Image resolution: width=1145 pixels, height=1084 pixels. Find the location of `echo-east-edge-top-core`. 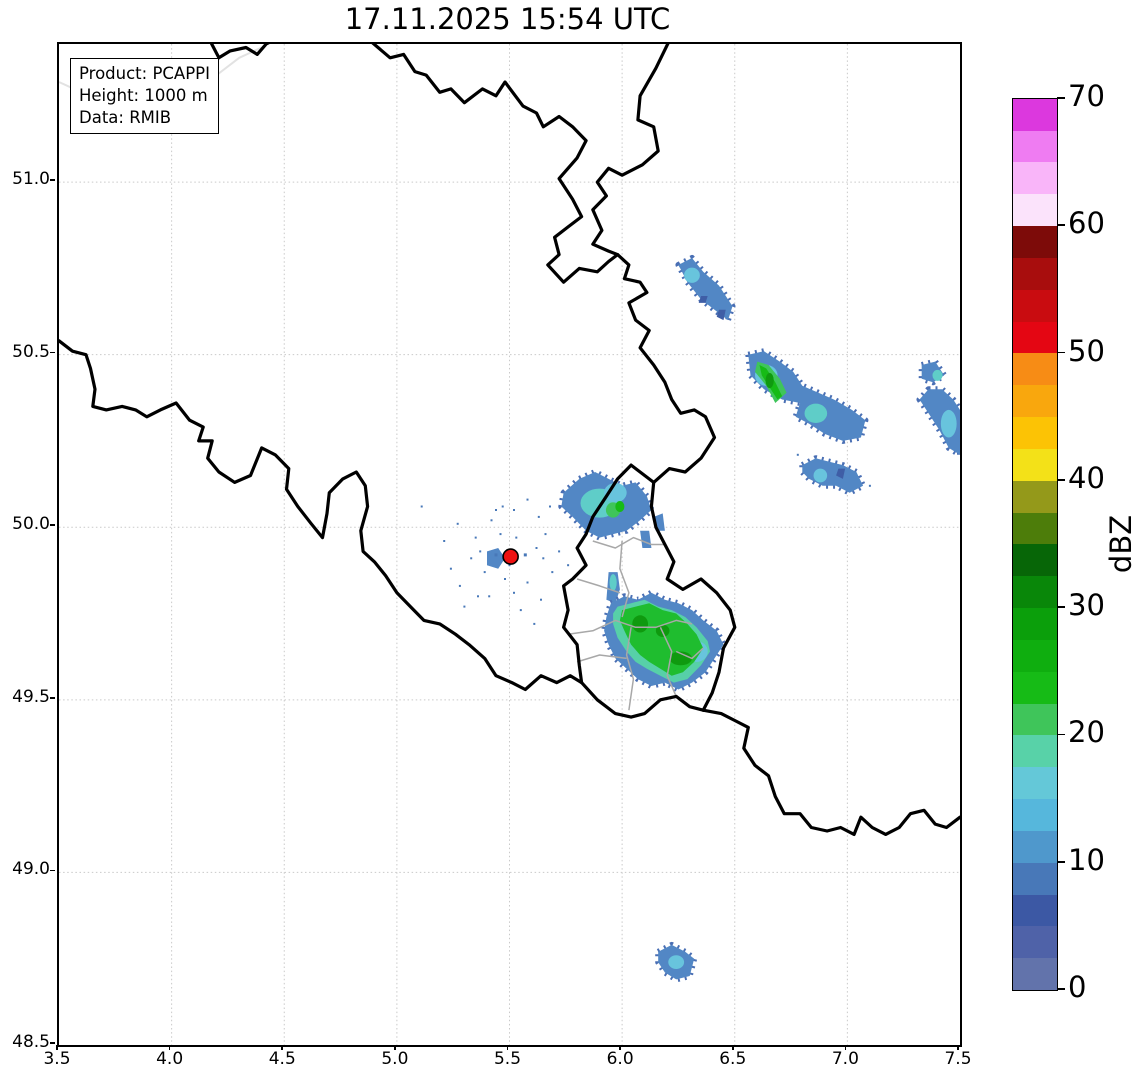

echo-east-edge-top-core is located at coordinates (937, 375).